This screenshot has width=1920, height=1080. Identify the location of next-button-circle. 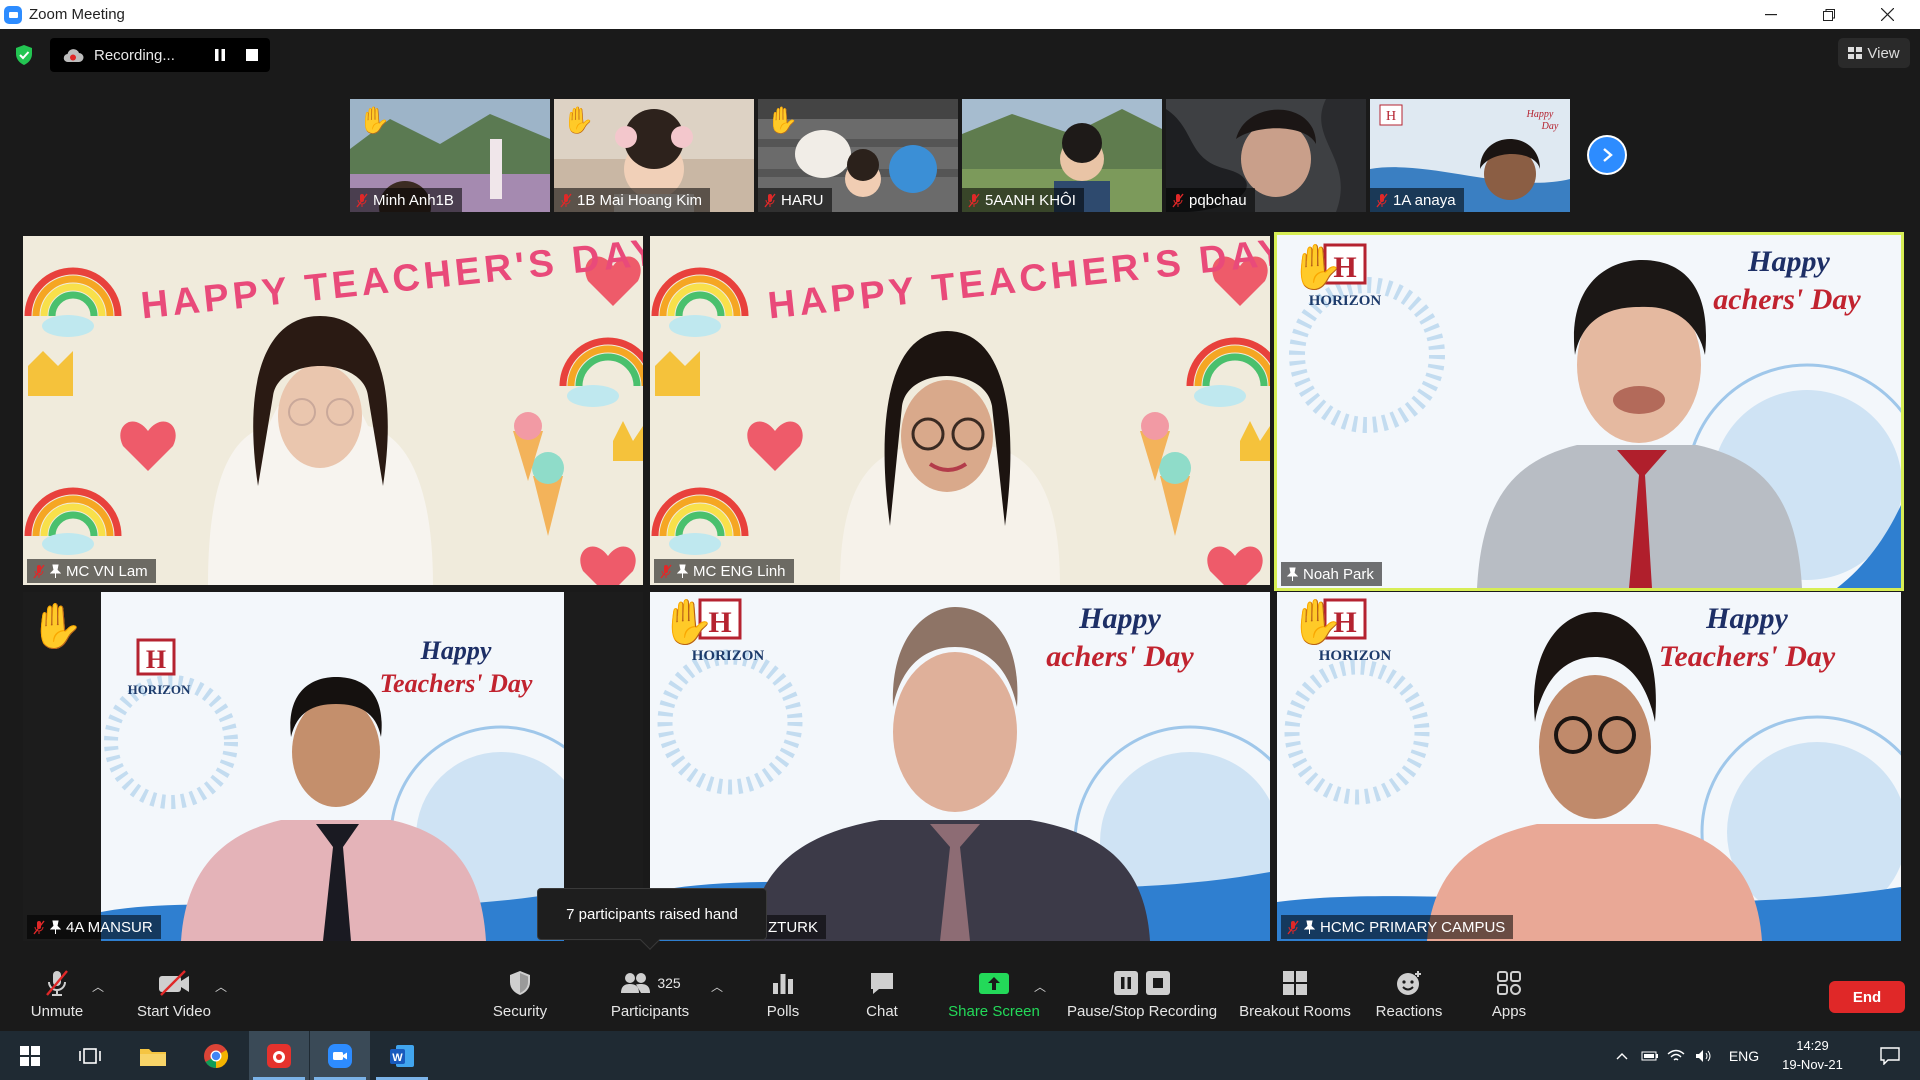
(1607, 155).